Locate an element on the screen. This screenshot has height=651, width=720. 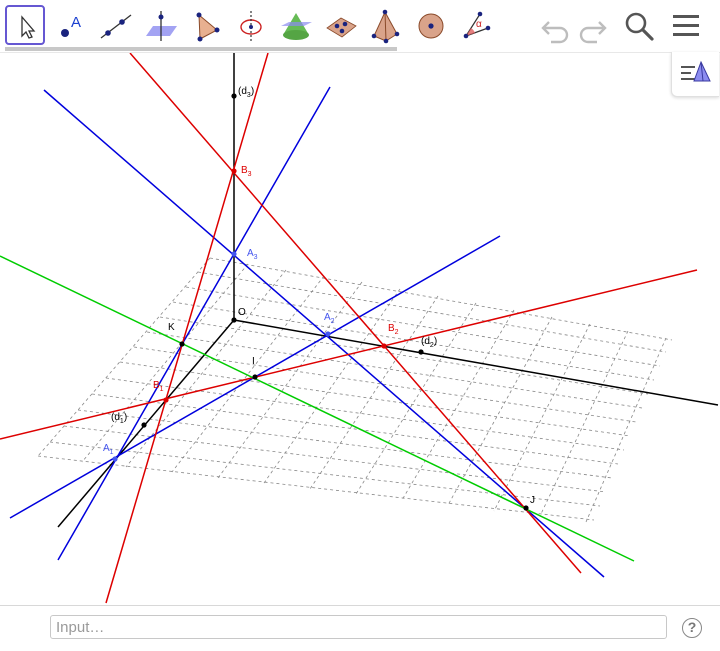
point-on-d2 is located at coordinates (421, 352).